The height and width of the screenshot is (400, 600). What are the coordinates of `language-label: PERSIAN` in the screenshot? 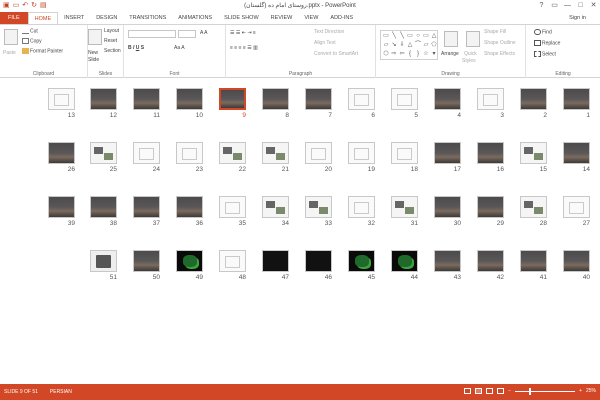 It's located at (55, 392).